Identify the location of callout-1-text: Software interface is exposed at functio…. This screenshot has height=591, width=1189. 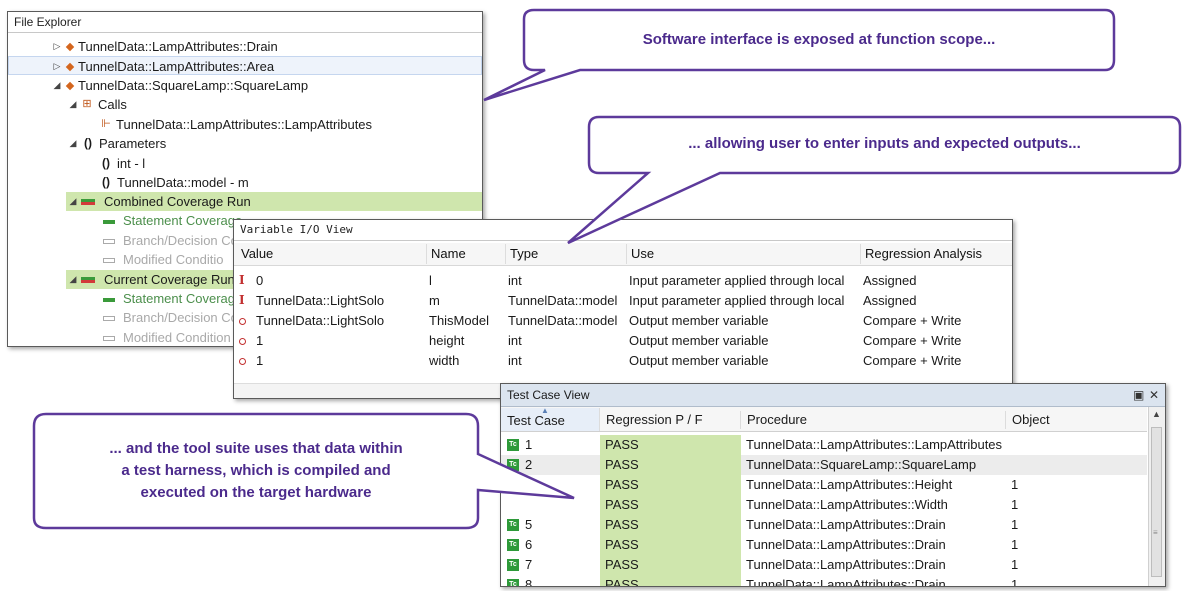
(819, 39).